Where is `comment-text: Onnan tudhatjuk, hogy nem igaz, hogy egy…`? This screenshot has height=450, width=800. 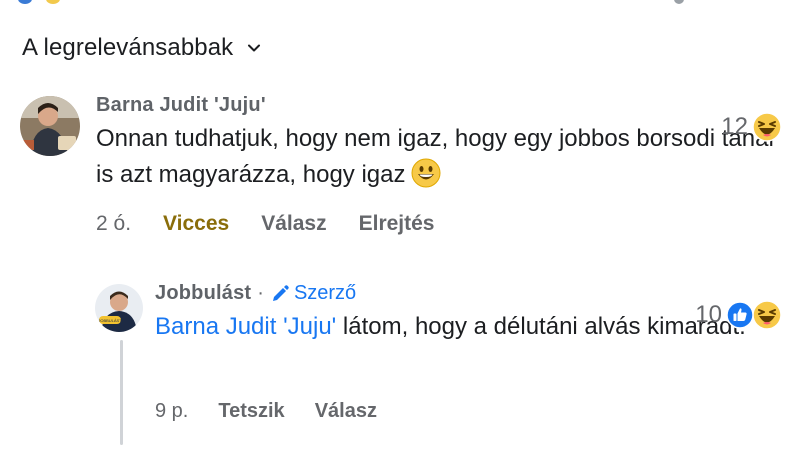
comment-text: Onnan tudhatjuk, hogy nem igaz, hogy egy… is located at coordinates (441, 157).